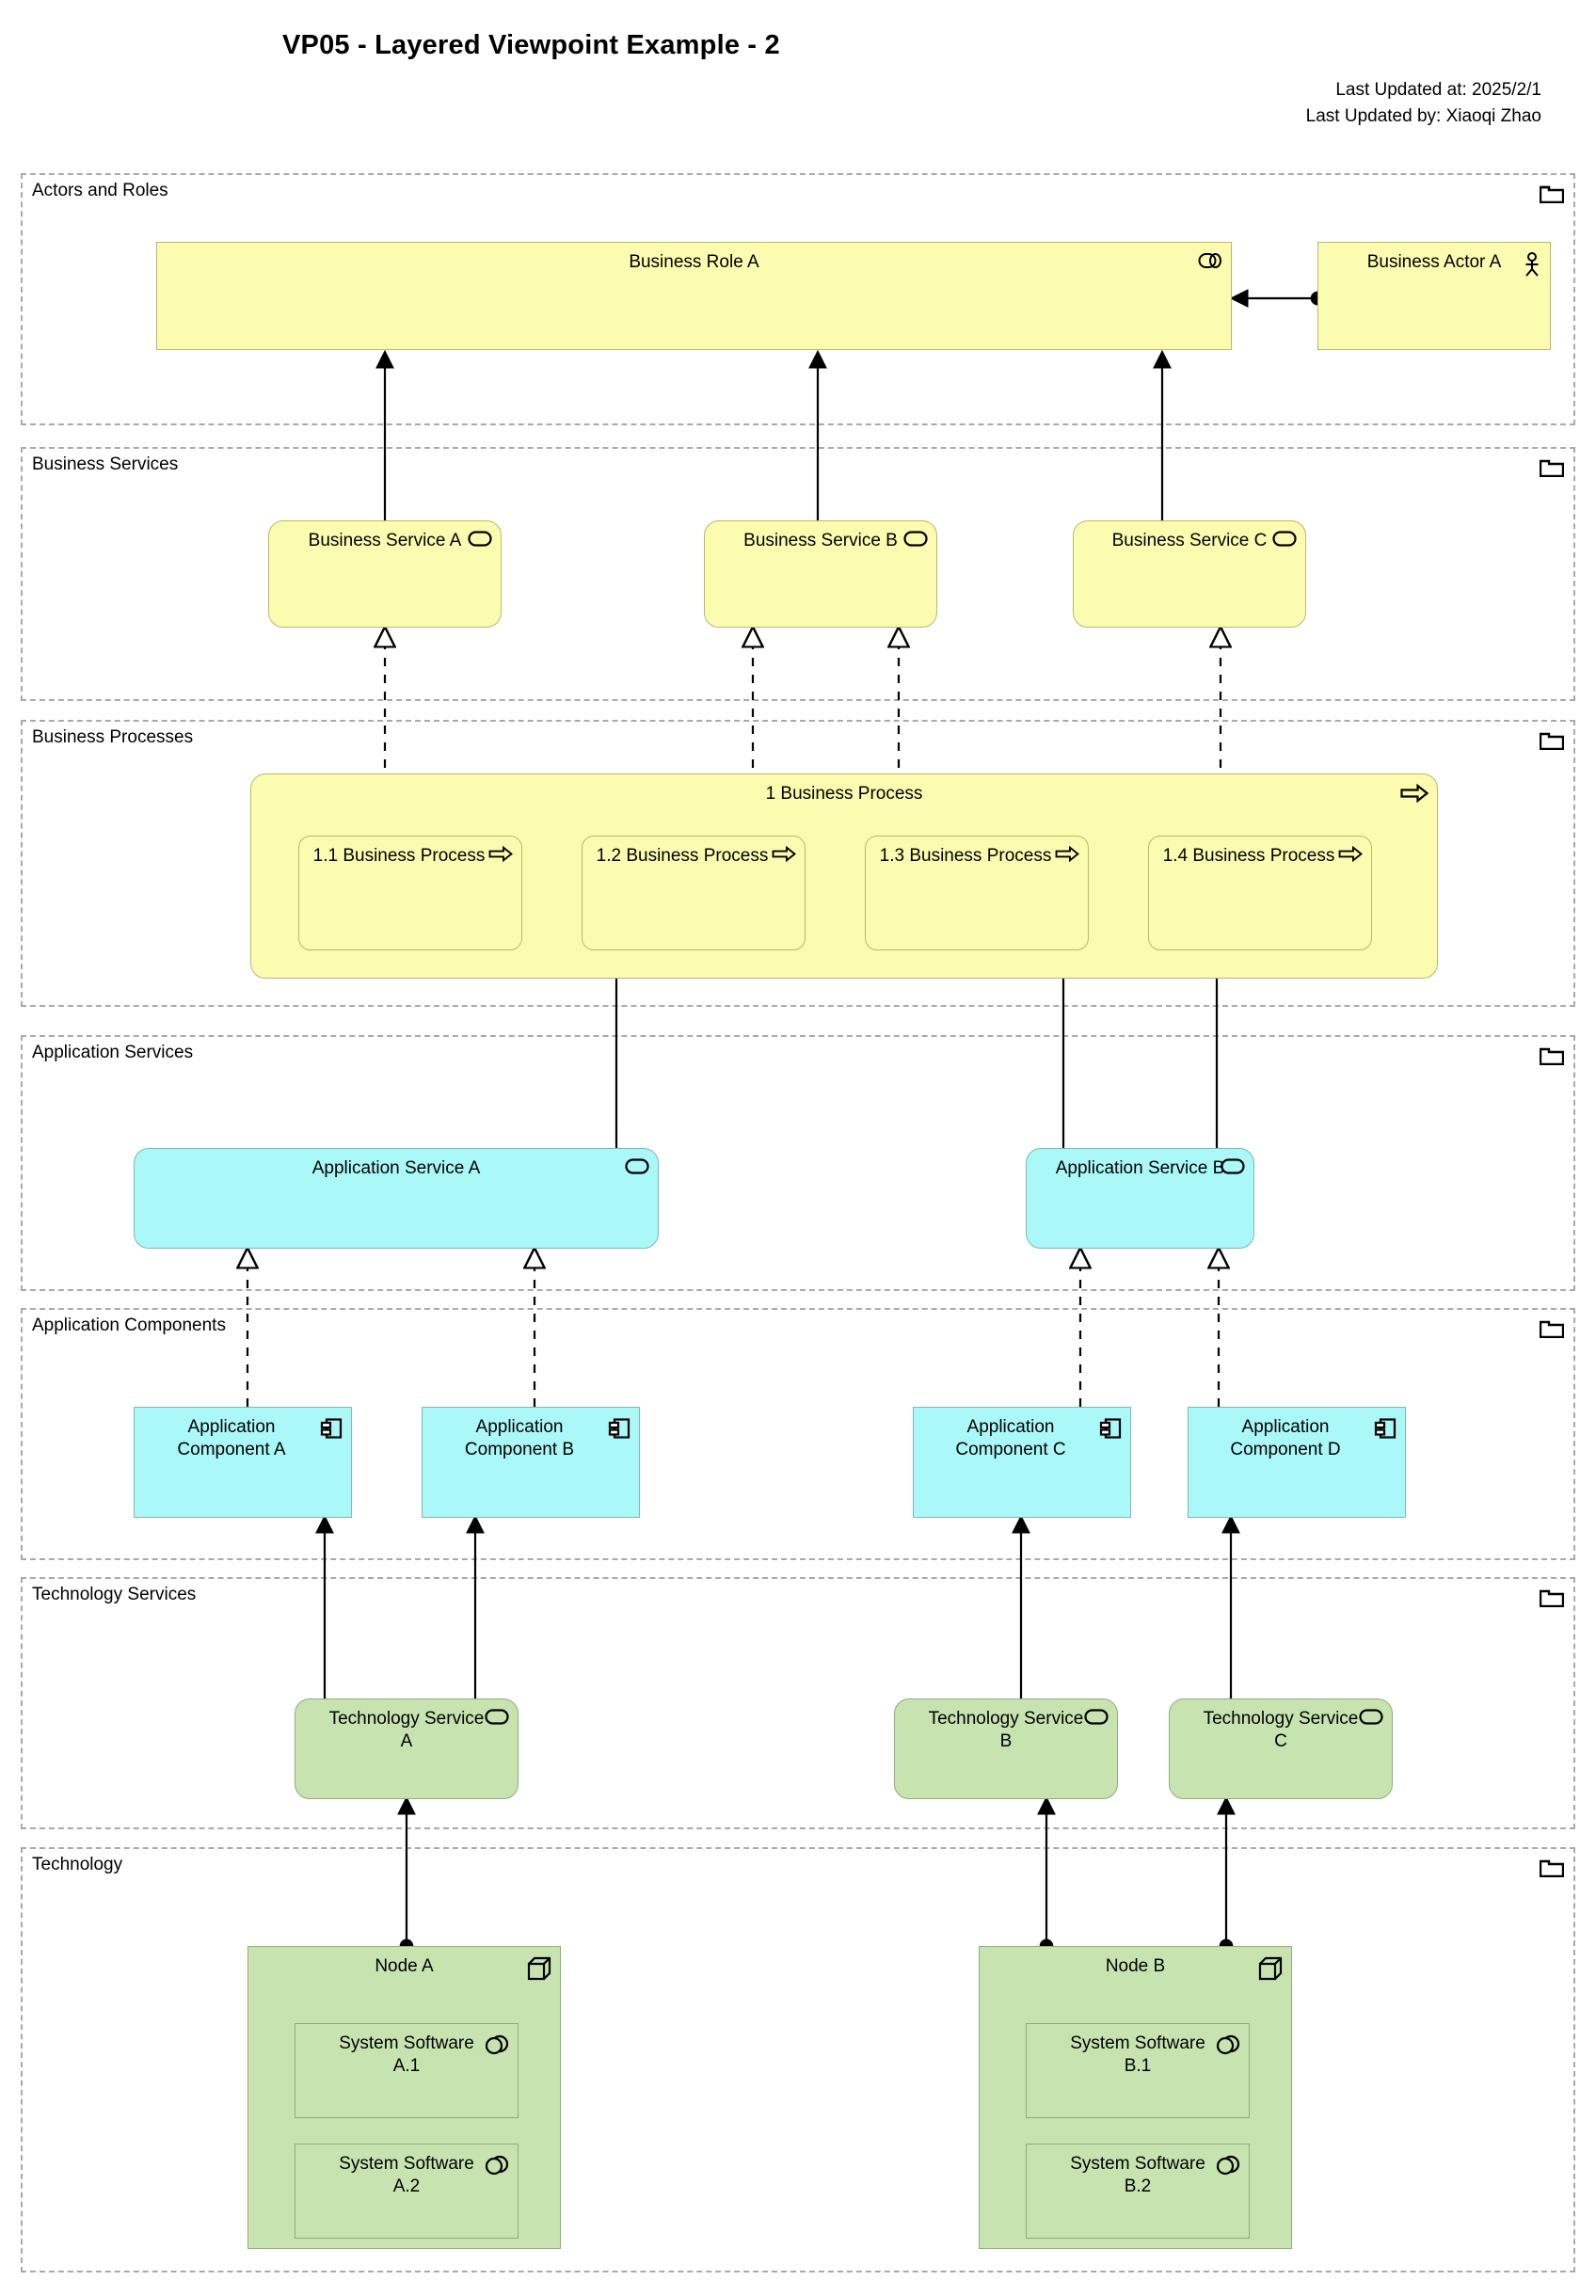 The height and width of the screenshot is (2296, 1596). I want to click on element-label: Application Component A, so click(231, 1438).